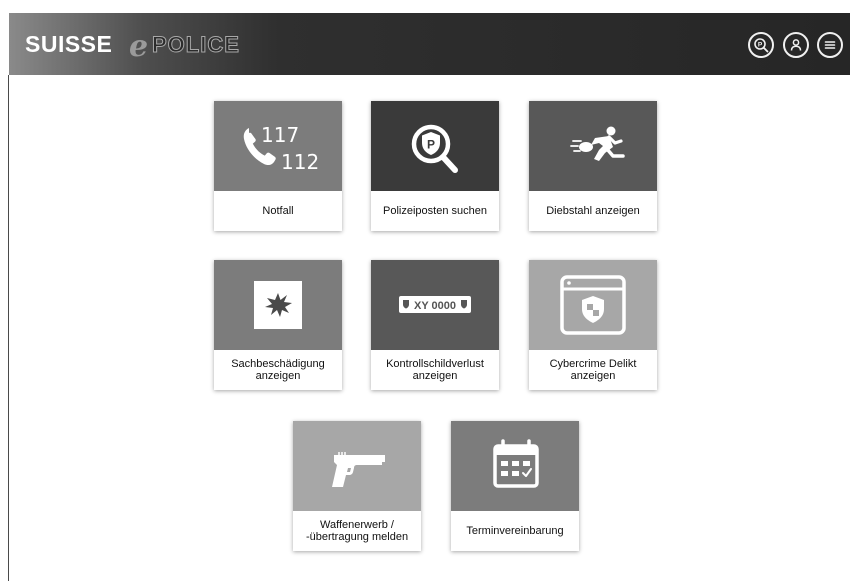  I want to click on tile-termin: Terminvereinbarung, so click(515, 486).